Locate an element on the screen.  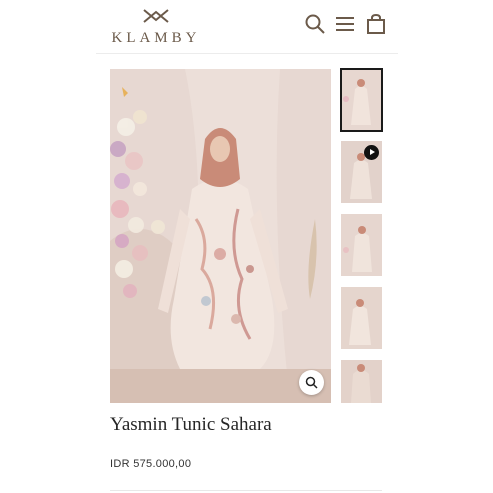
play-icon is located at coordinates (371, 152).